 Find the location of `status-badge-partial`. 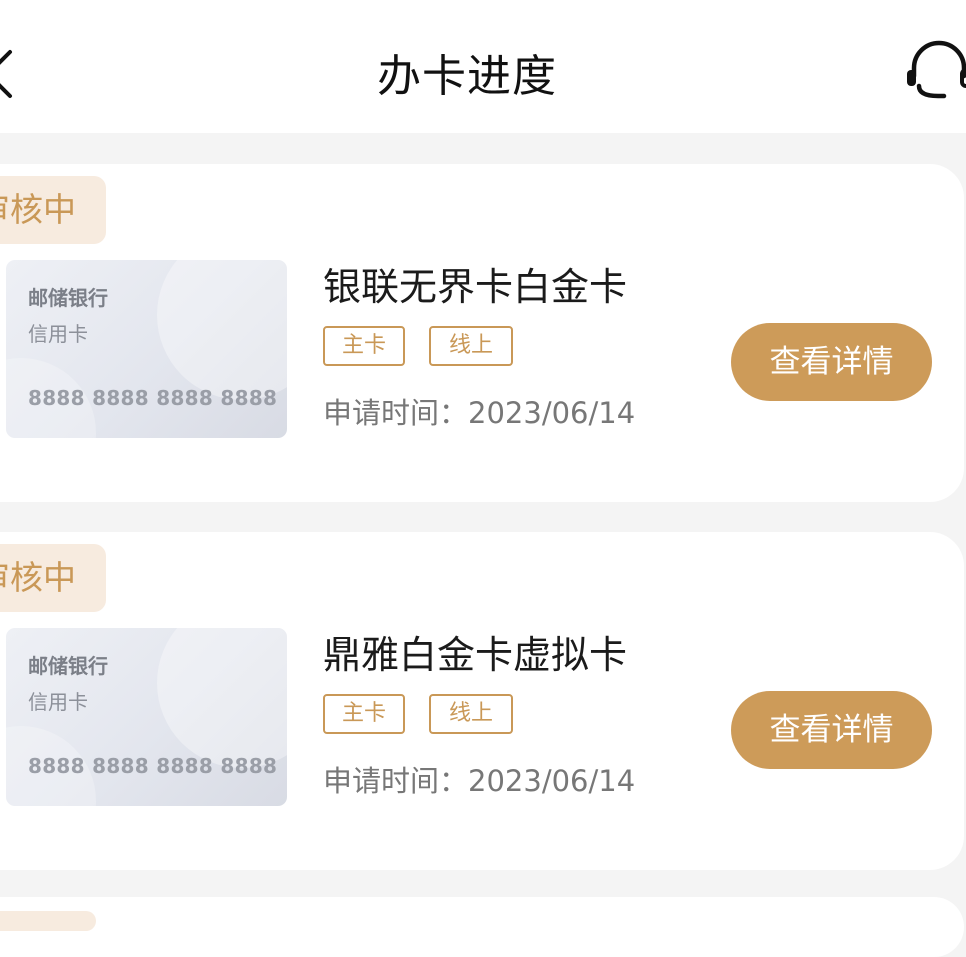

status-badge-partial is located at coordinates (48, 921).